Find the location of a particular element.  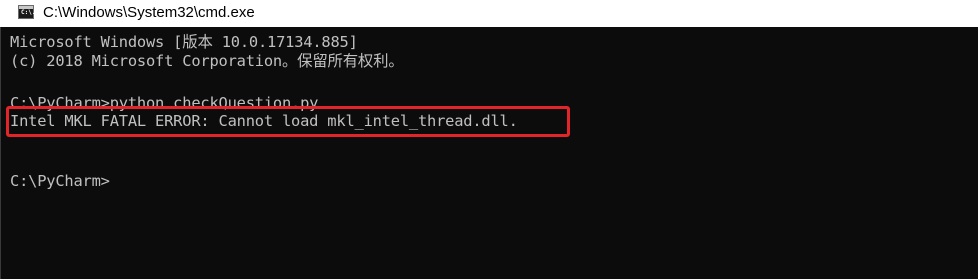

cmd-console-icon: C:\. is located at coordinates (27, 12).